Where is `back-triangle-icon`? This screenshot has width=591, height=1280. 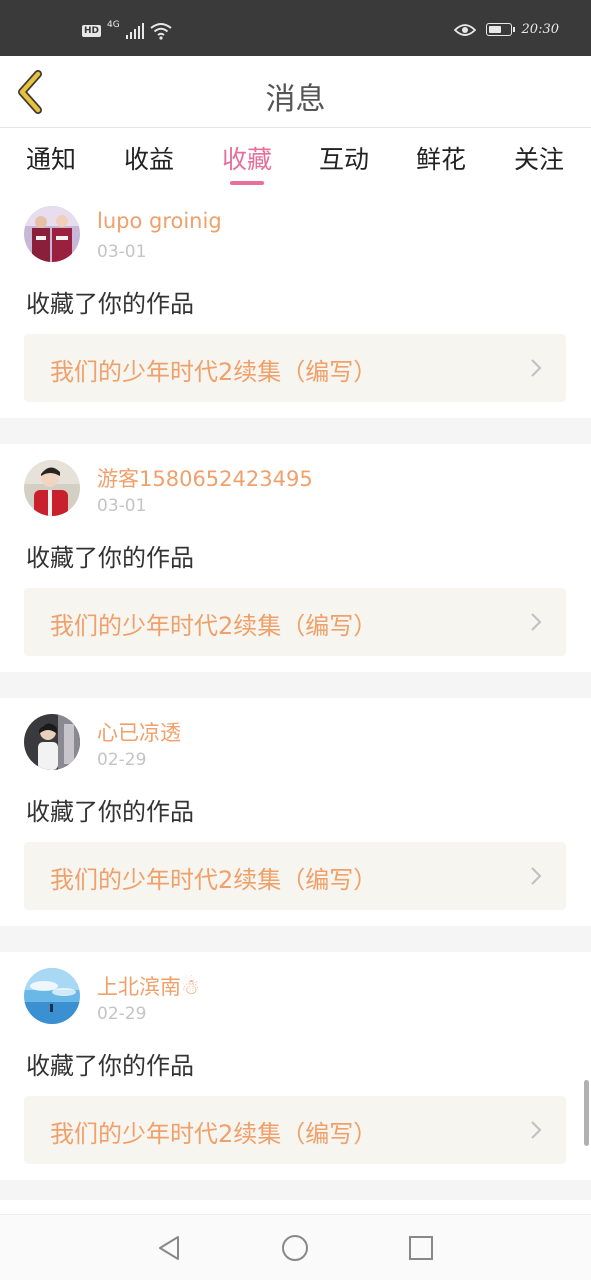 back-triangle-icon is located at coordinates (169, 1248).